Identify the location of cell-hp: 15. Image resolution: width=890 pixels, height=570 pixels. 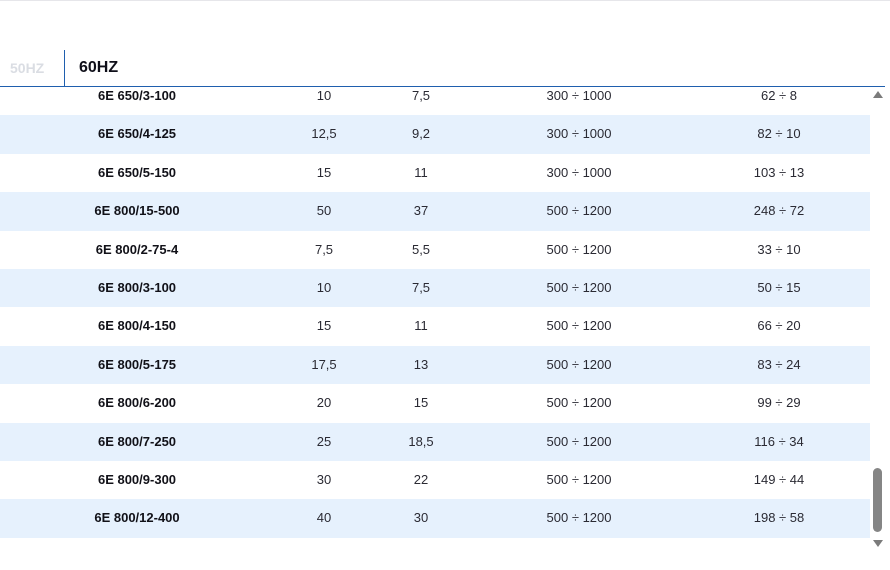
(421, 403).